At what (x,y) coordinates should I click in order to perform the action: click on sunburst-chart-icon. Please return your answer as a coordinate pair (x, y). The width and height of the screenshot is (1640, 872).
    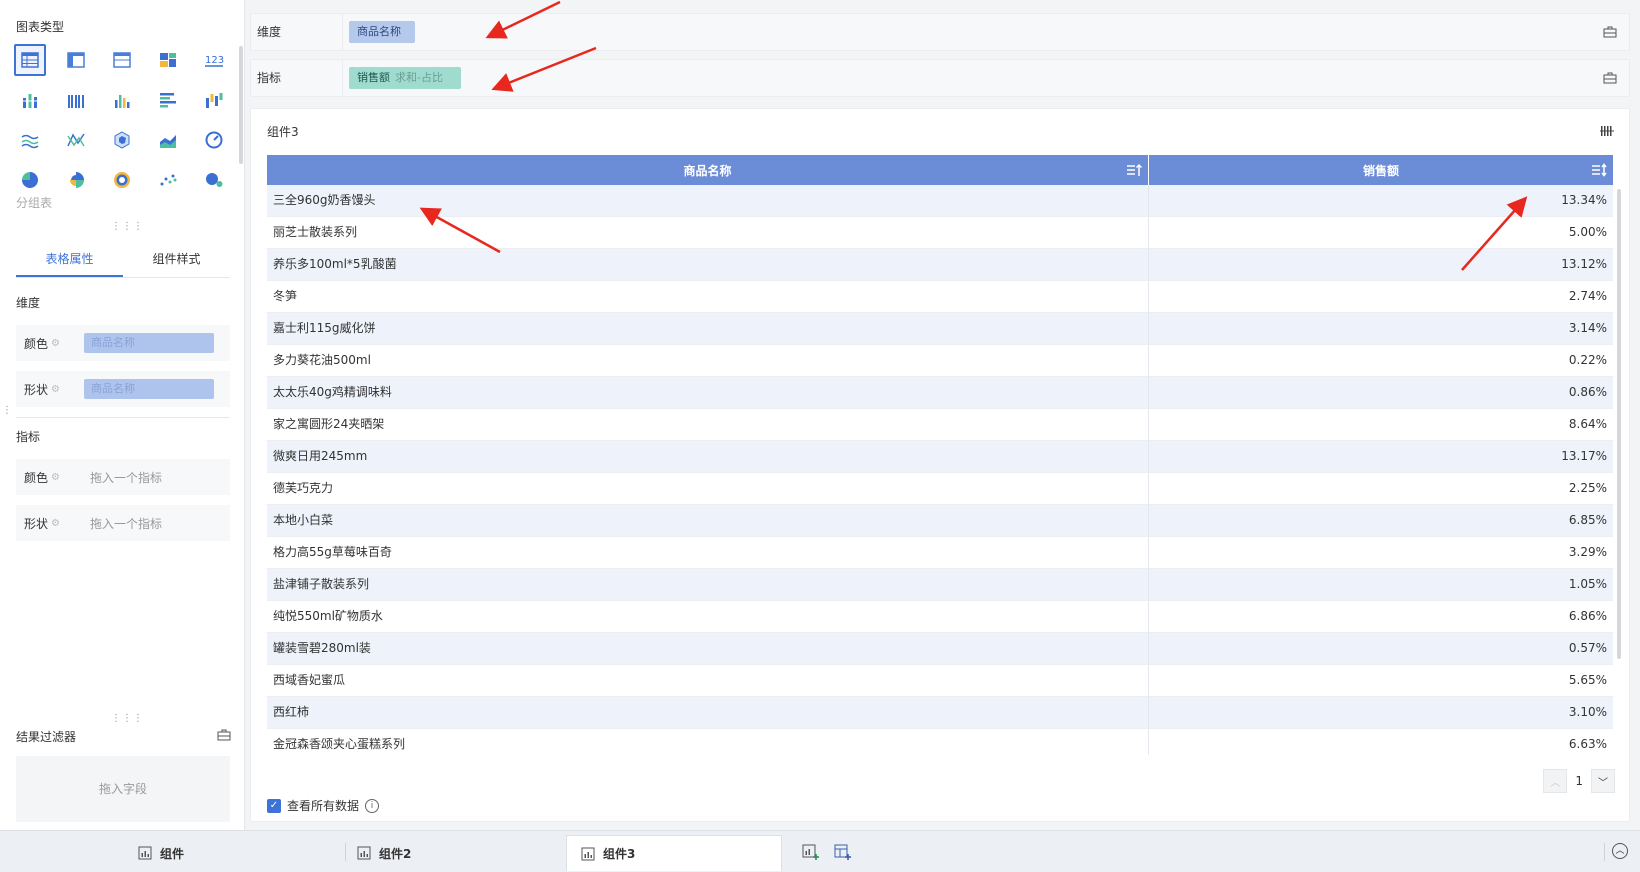
    Looking at the image, I should click on (122, 180).